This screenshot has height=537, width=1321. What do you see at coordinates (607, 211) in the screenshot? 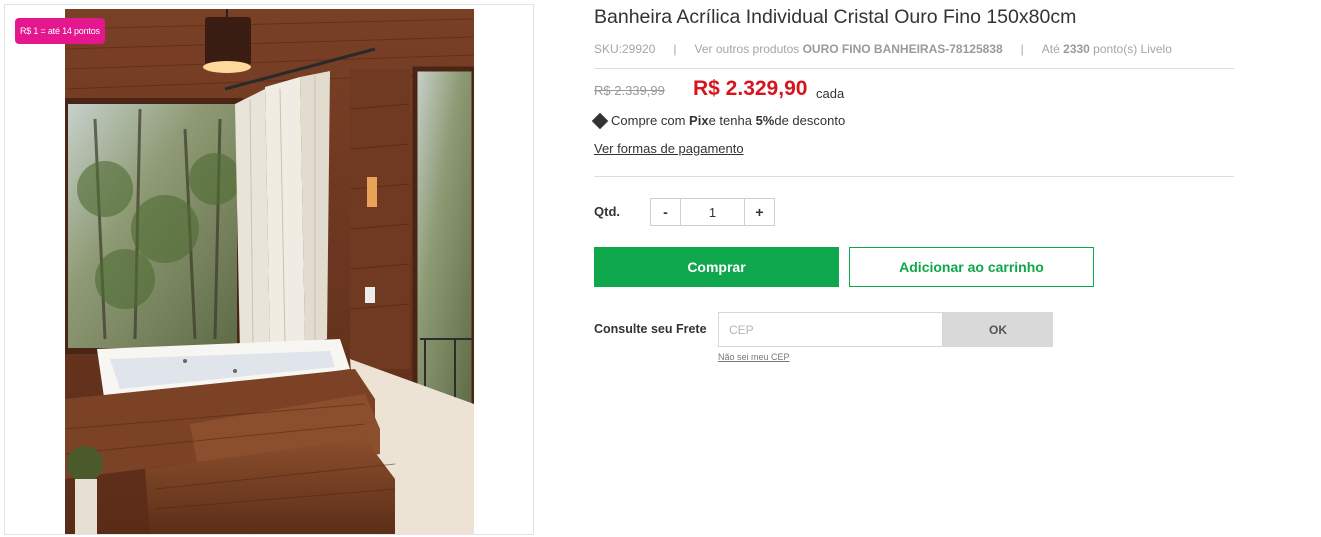
I see `quantity-label: Qtd.` at bounding box center [607, 211].